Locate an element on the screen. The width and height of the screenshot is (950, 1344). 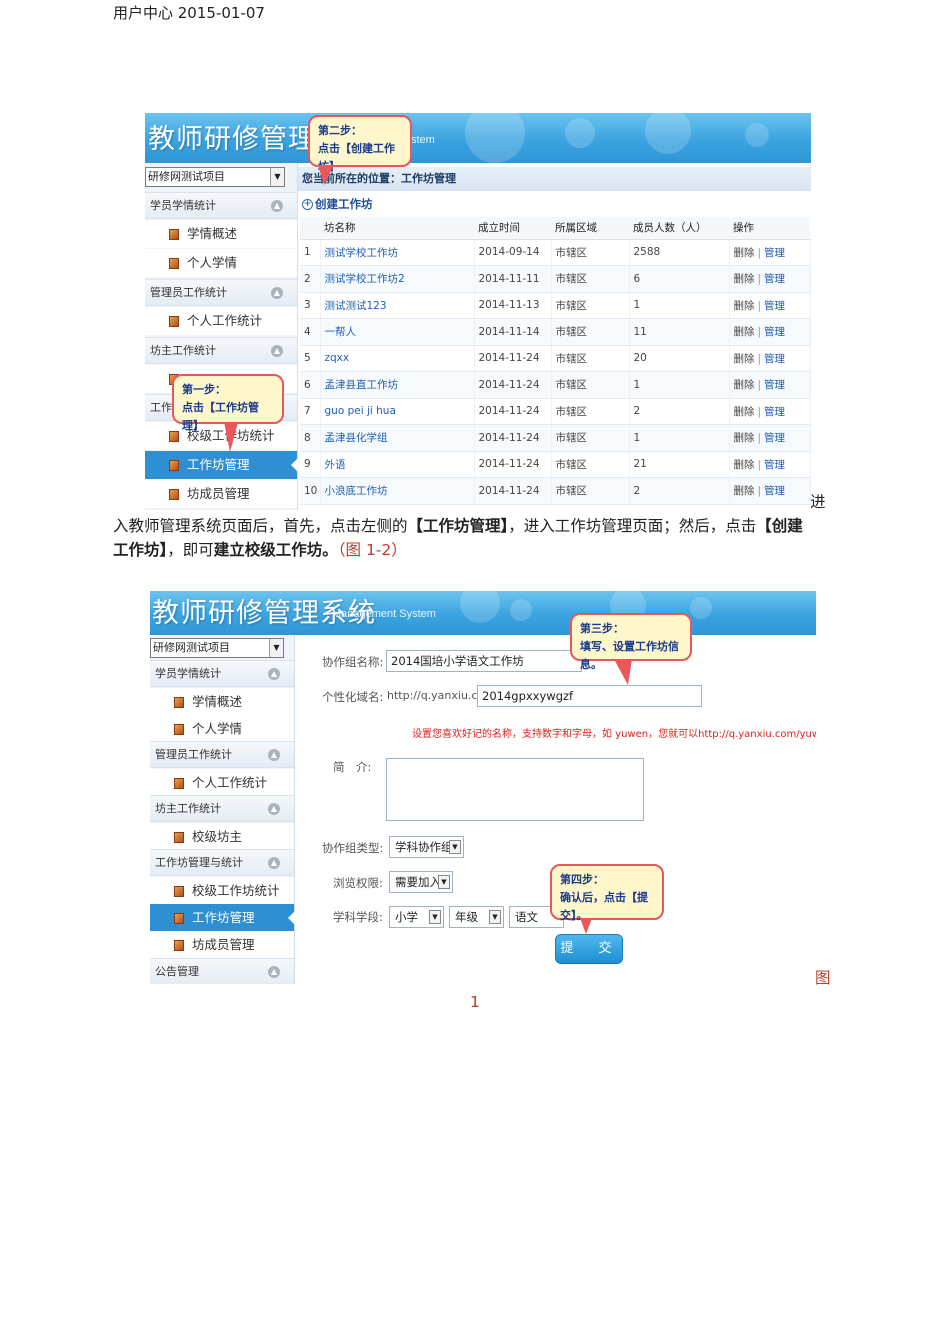
perm-select: 需要加入 ▼ is located at coordinates (421, 882).